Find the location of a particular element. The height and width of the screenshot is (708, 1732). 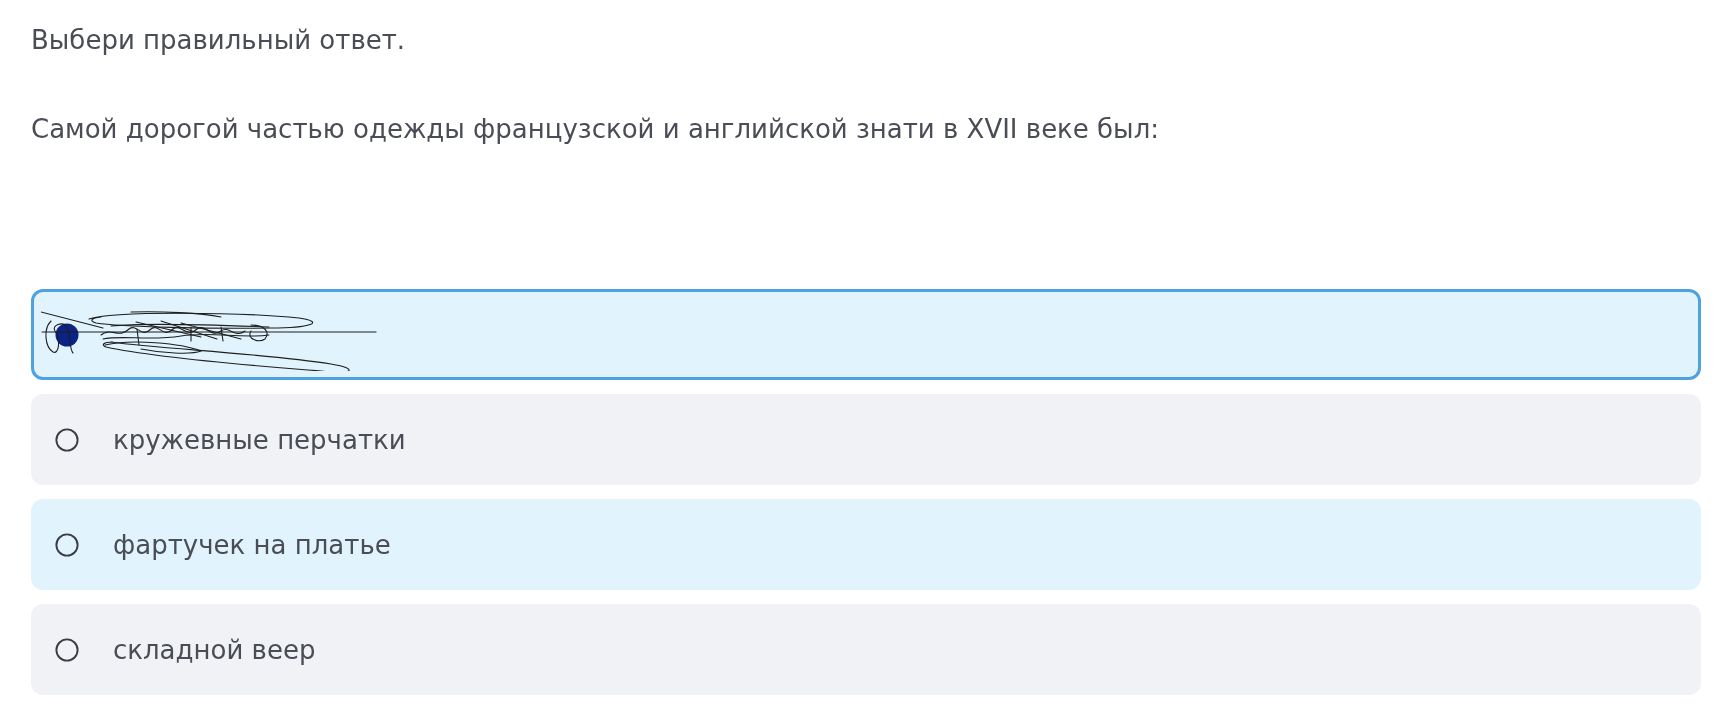

answer-option is located at coordinates (866, 334).